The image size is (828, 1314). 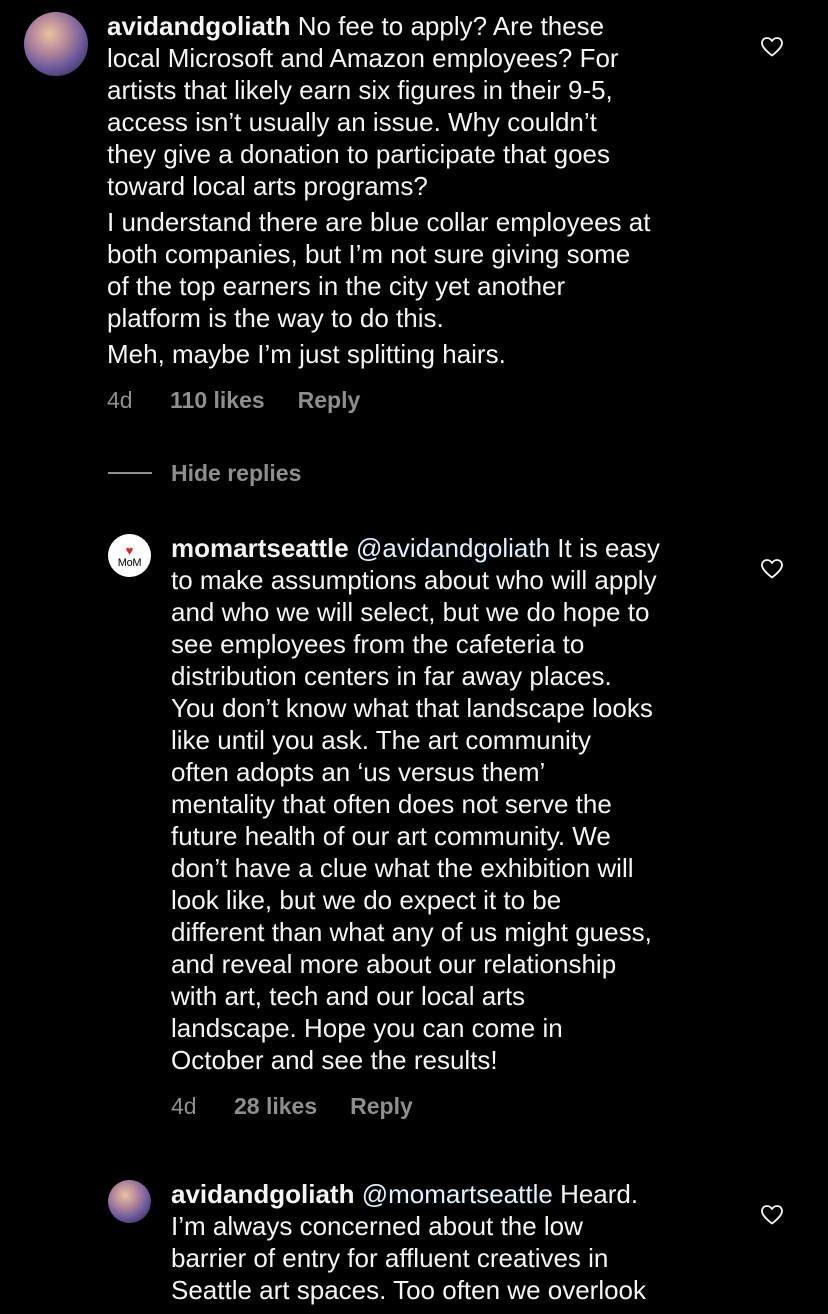 What do you see at coordinates (129, 550) in the screenshot?
I see `heart-logo-icon: ♥` at bounding box center [129, 550].